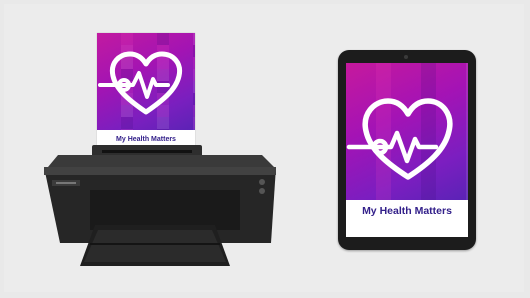  What do you see at coordinates (146, 139) in the screenshot?
I see `printed-page-title: My Health Matters` at bounding box center [146, 139].